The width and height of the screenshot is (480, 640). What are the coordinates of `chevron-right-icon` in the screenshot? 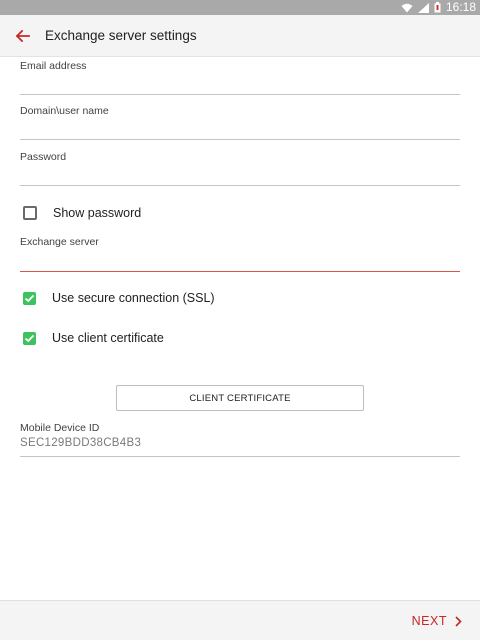 It's located at (458, 621).